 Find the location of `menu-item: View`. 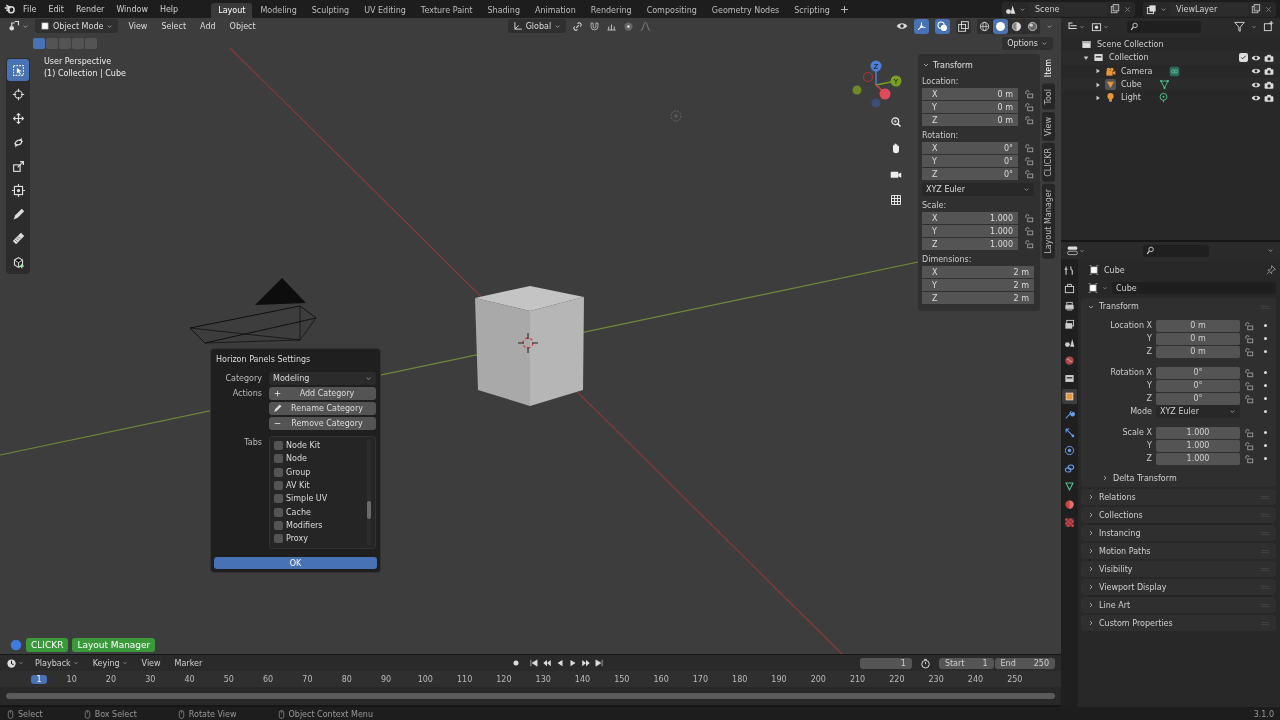

menu-item: View is located at coordinates (138, 26).